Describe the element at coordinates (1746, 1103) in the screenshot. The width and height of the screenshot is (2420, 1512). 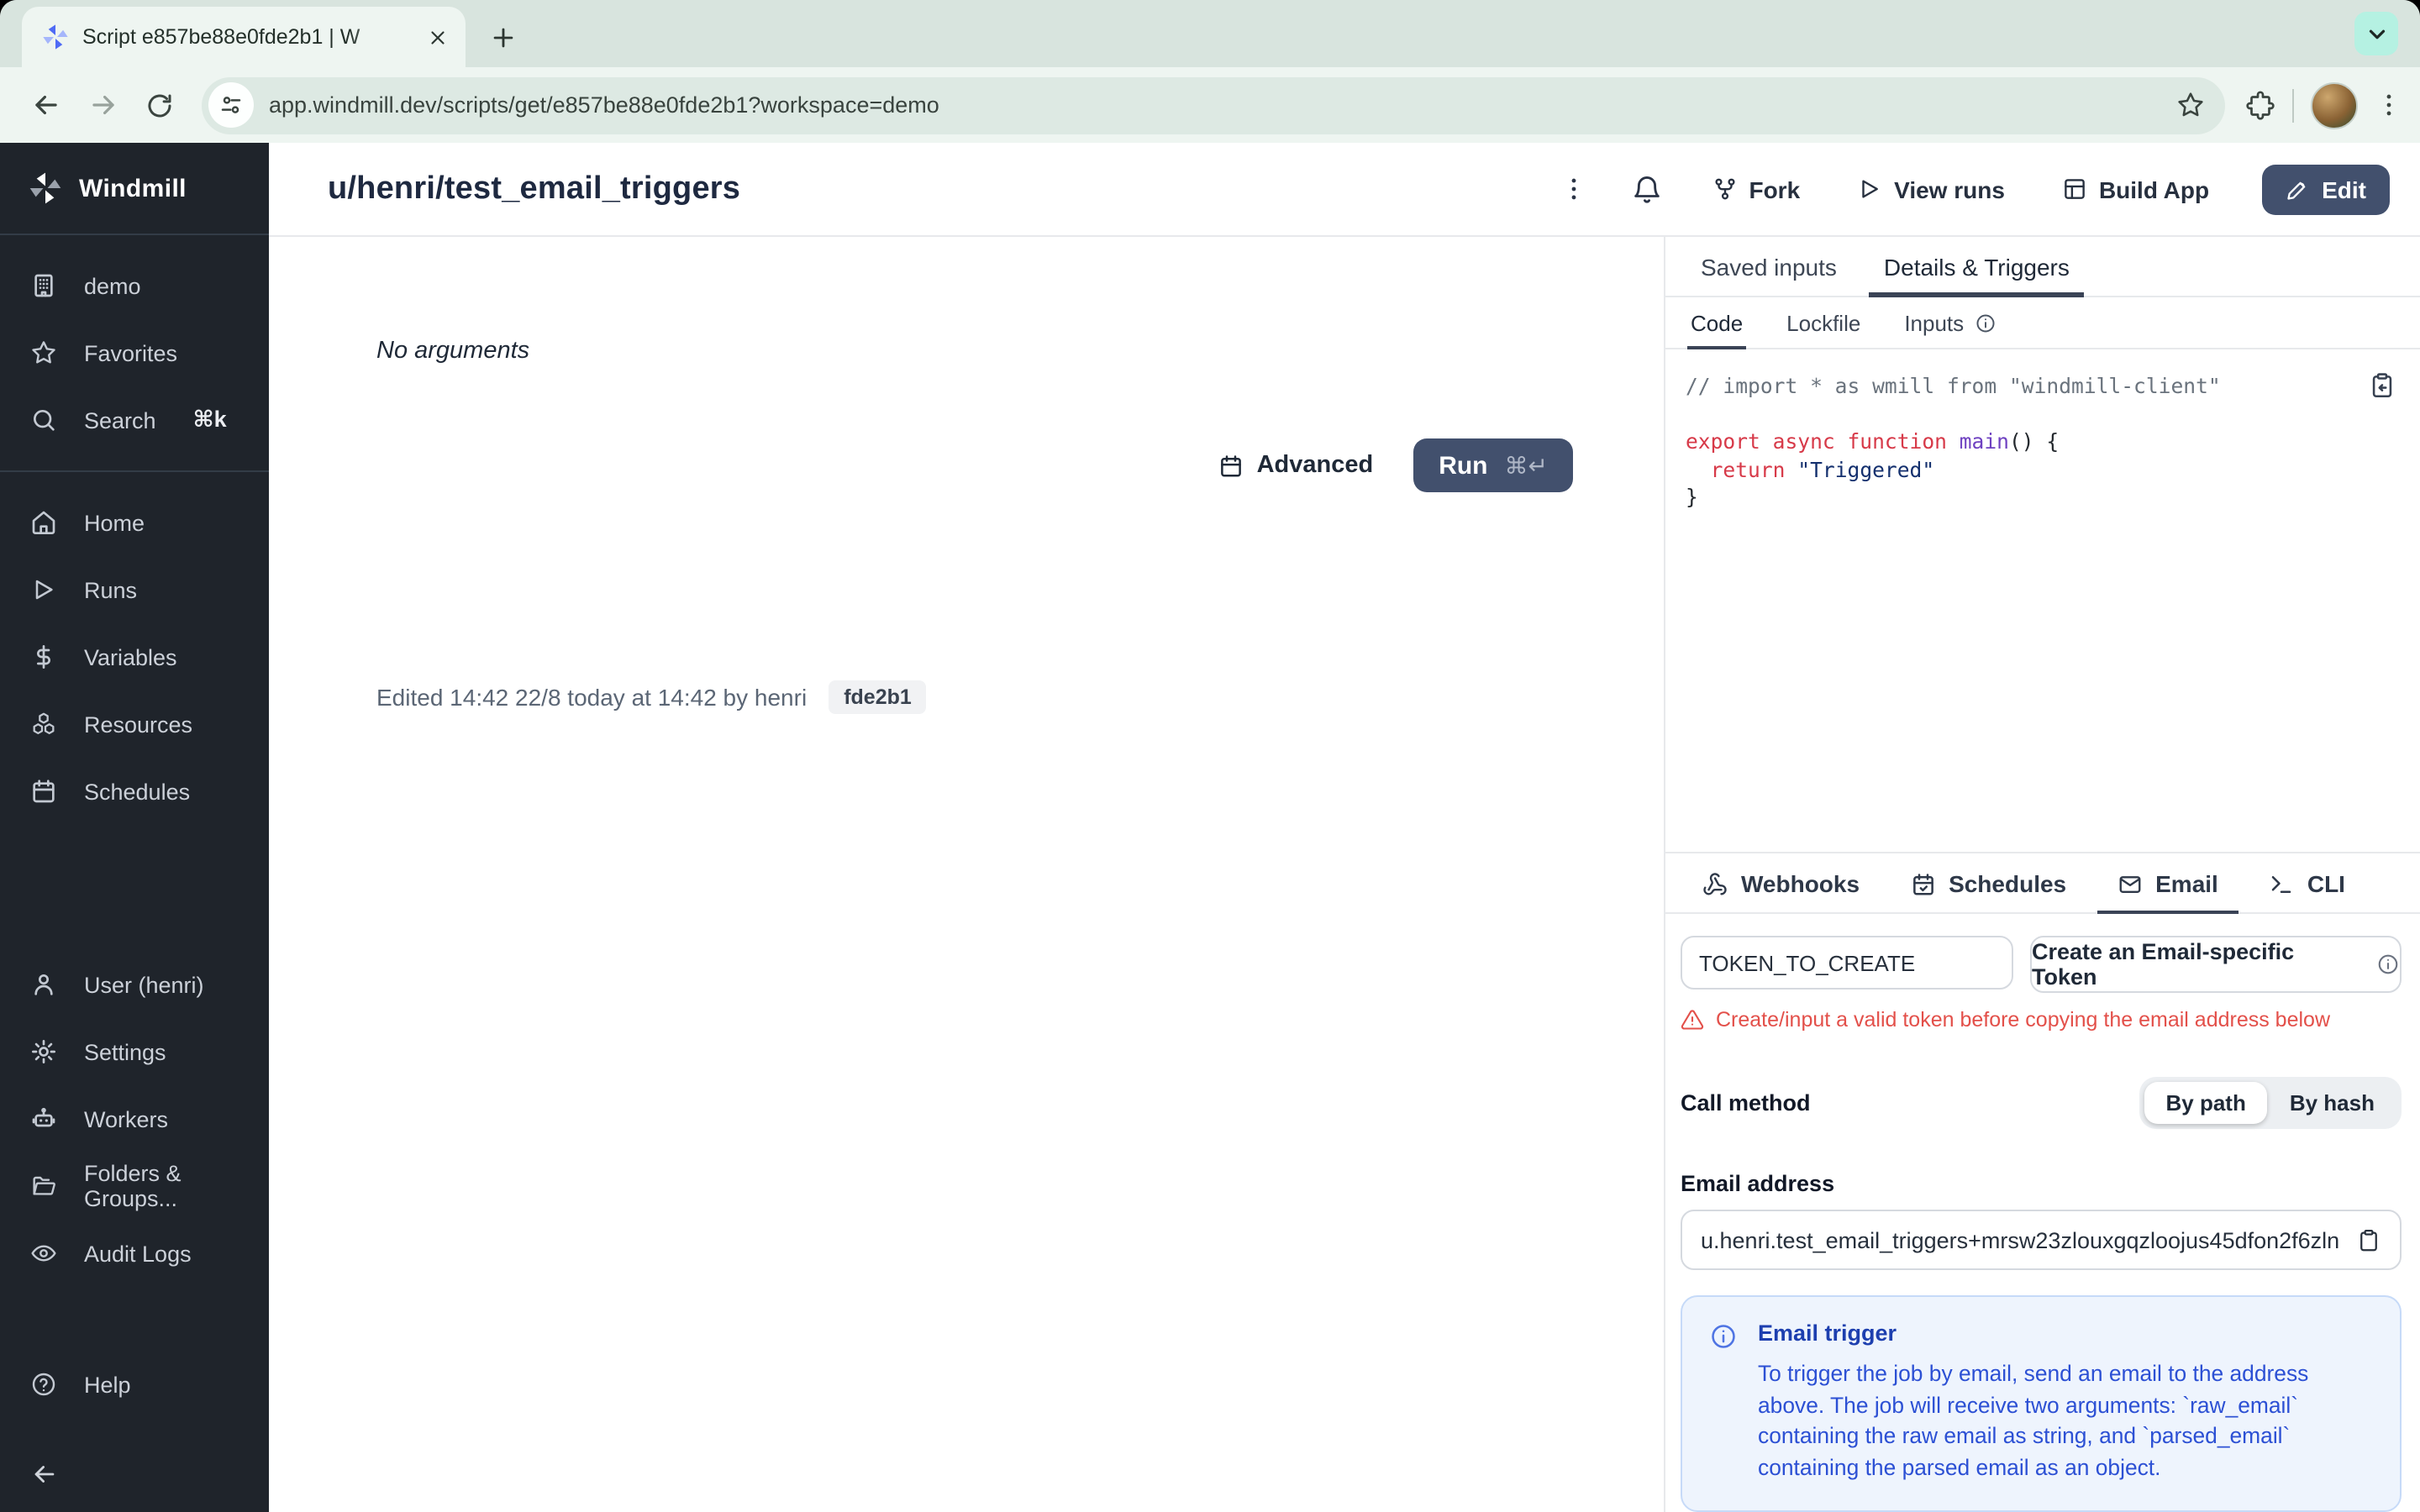
I see `call-method-label: Call method` at that location.